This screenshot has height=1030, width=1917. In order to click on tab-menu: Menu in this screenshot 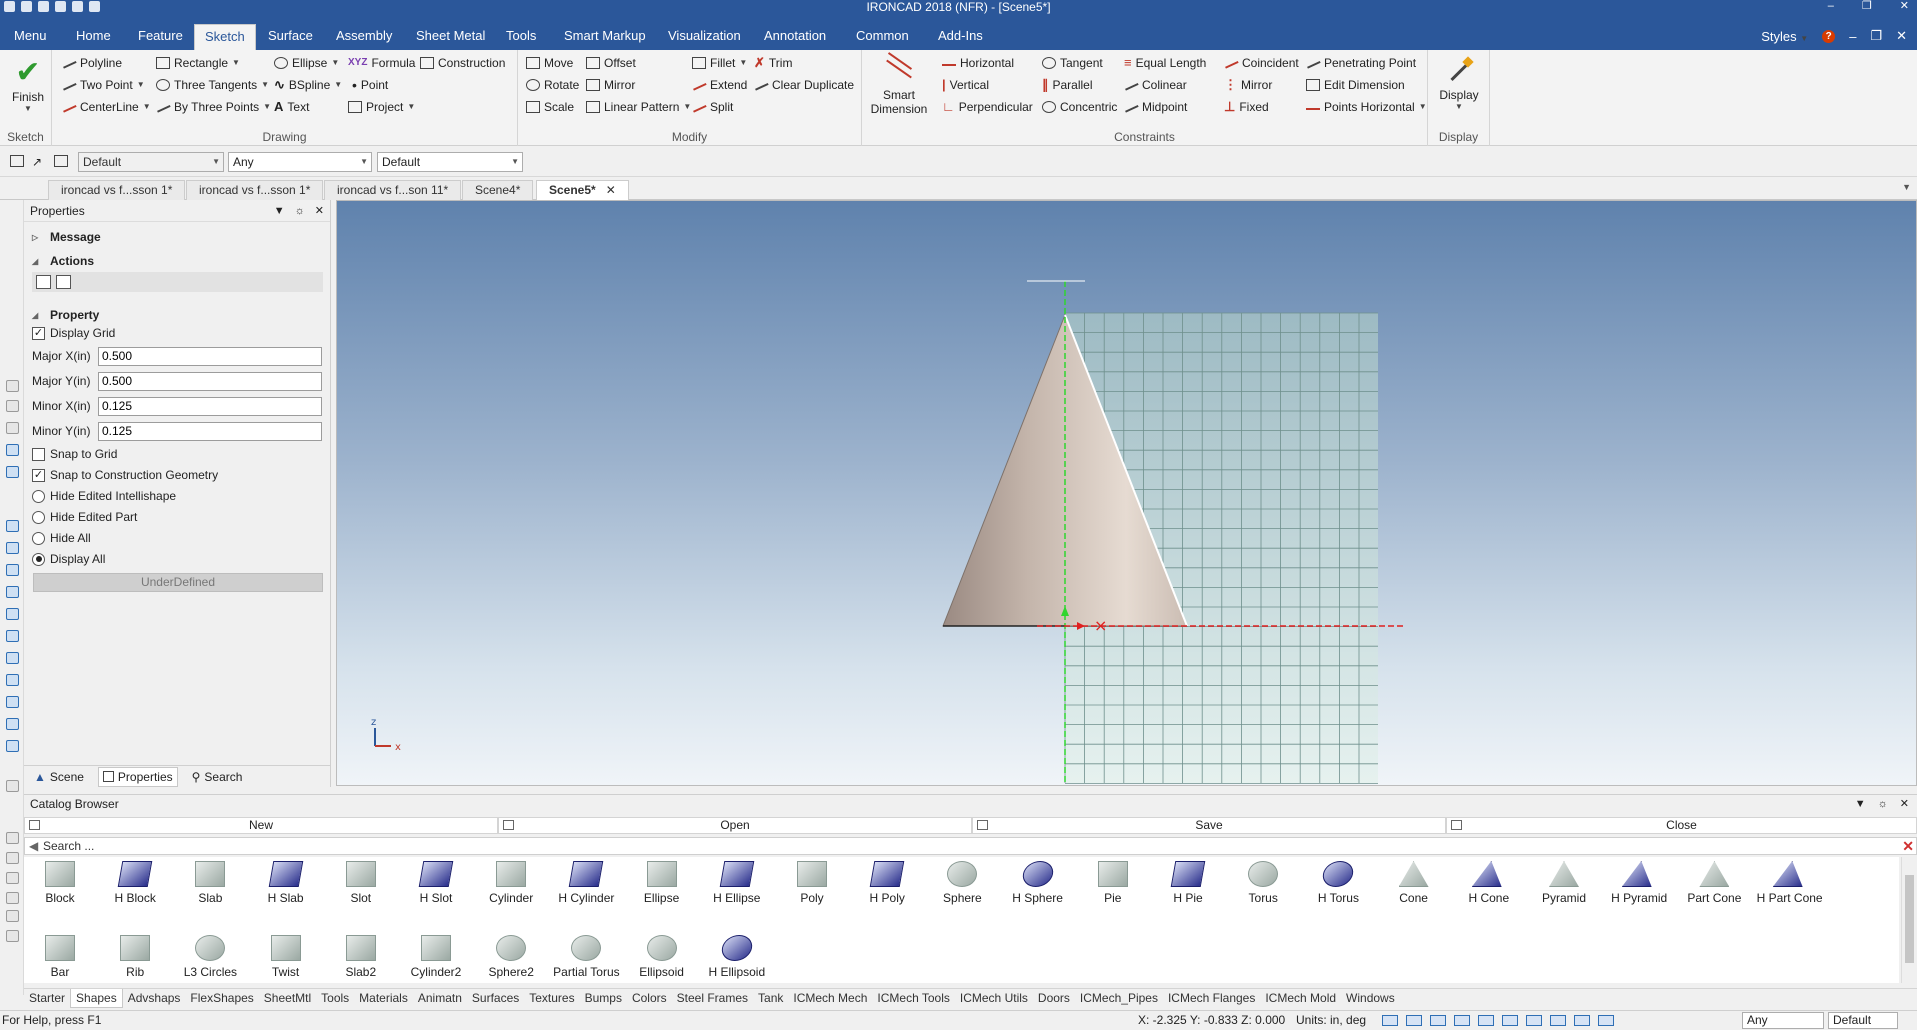, I will do `click(30, 37)`.